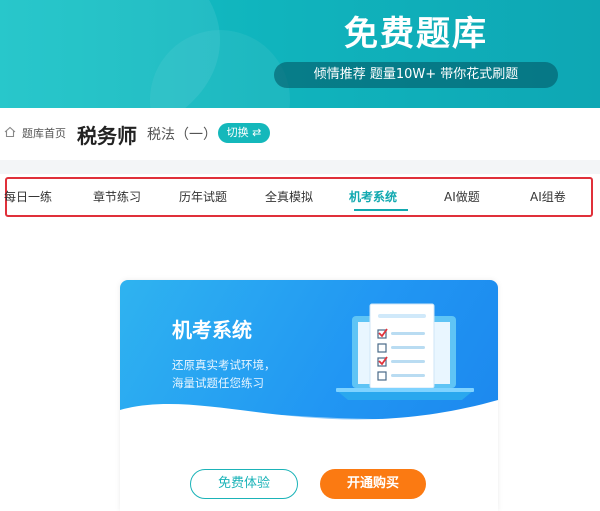  I want to click on tab-ai-paper: AI组卷, so click(548, 196).